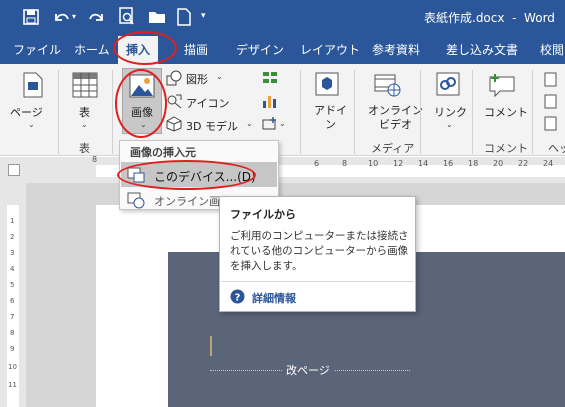 This screenshot has height=407, width=565. What do you see at coordinates (308, 370) in the screenshot?
I see `page-break-label: 改ページ` at bounding box center [308, 370].